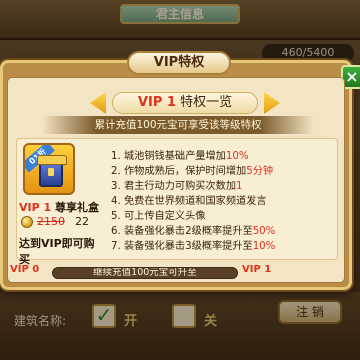  I want to click on vip-progress-bar: 继续充值100元宝可升至, so click(145, 273).